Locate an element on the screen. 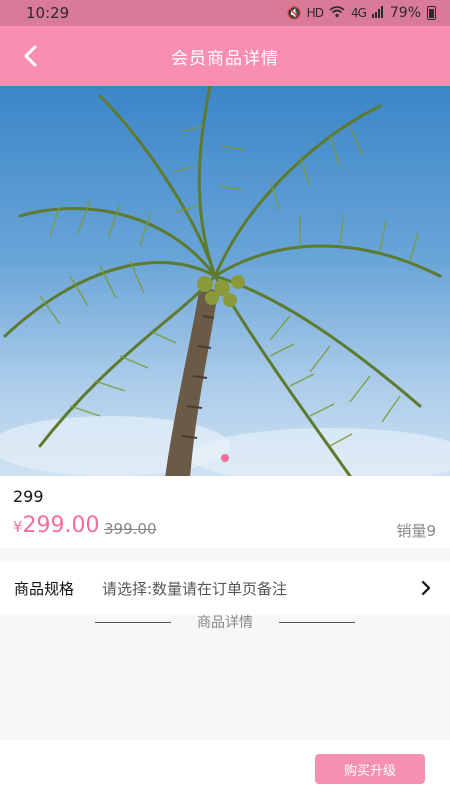 This screenshot has height=800, width=450. divider-line-left is located at coordinates (133, 622).